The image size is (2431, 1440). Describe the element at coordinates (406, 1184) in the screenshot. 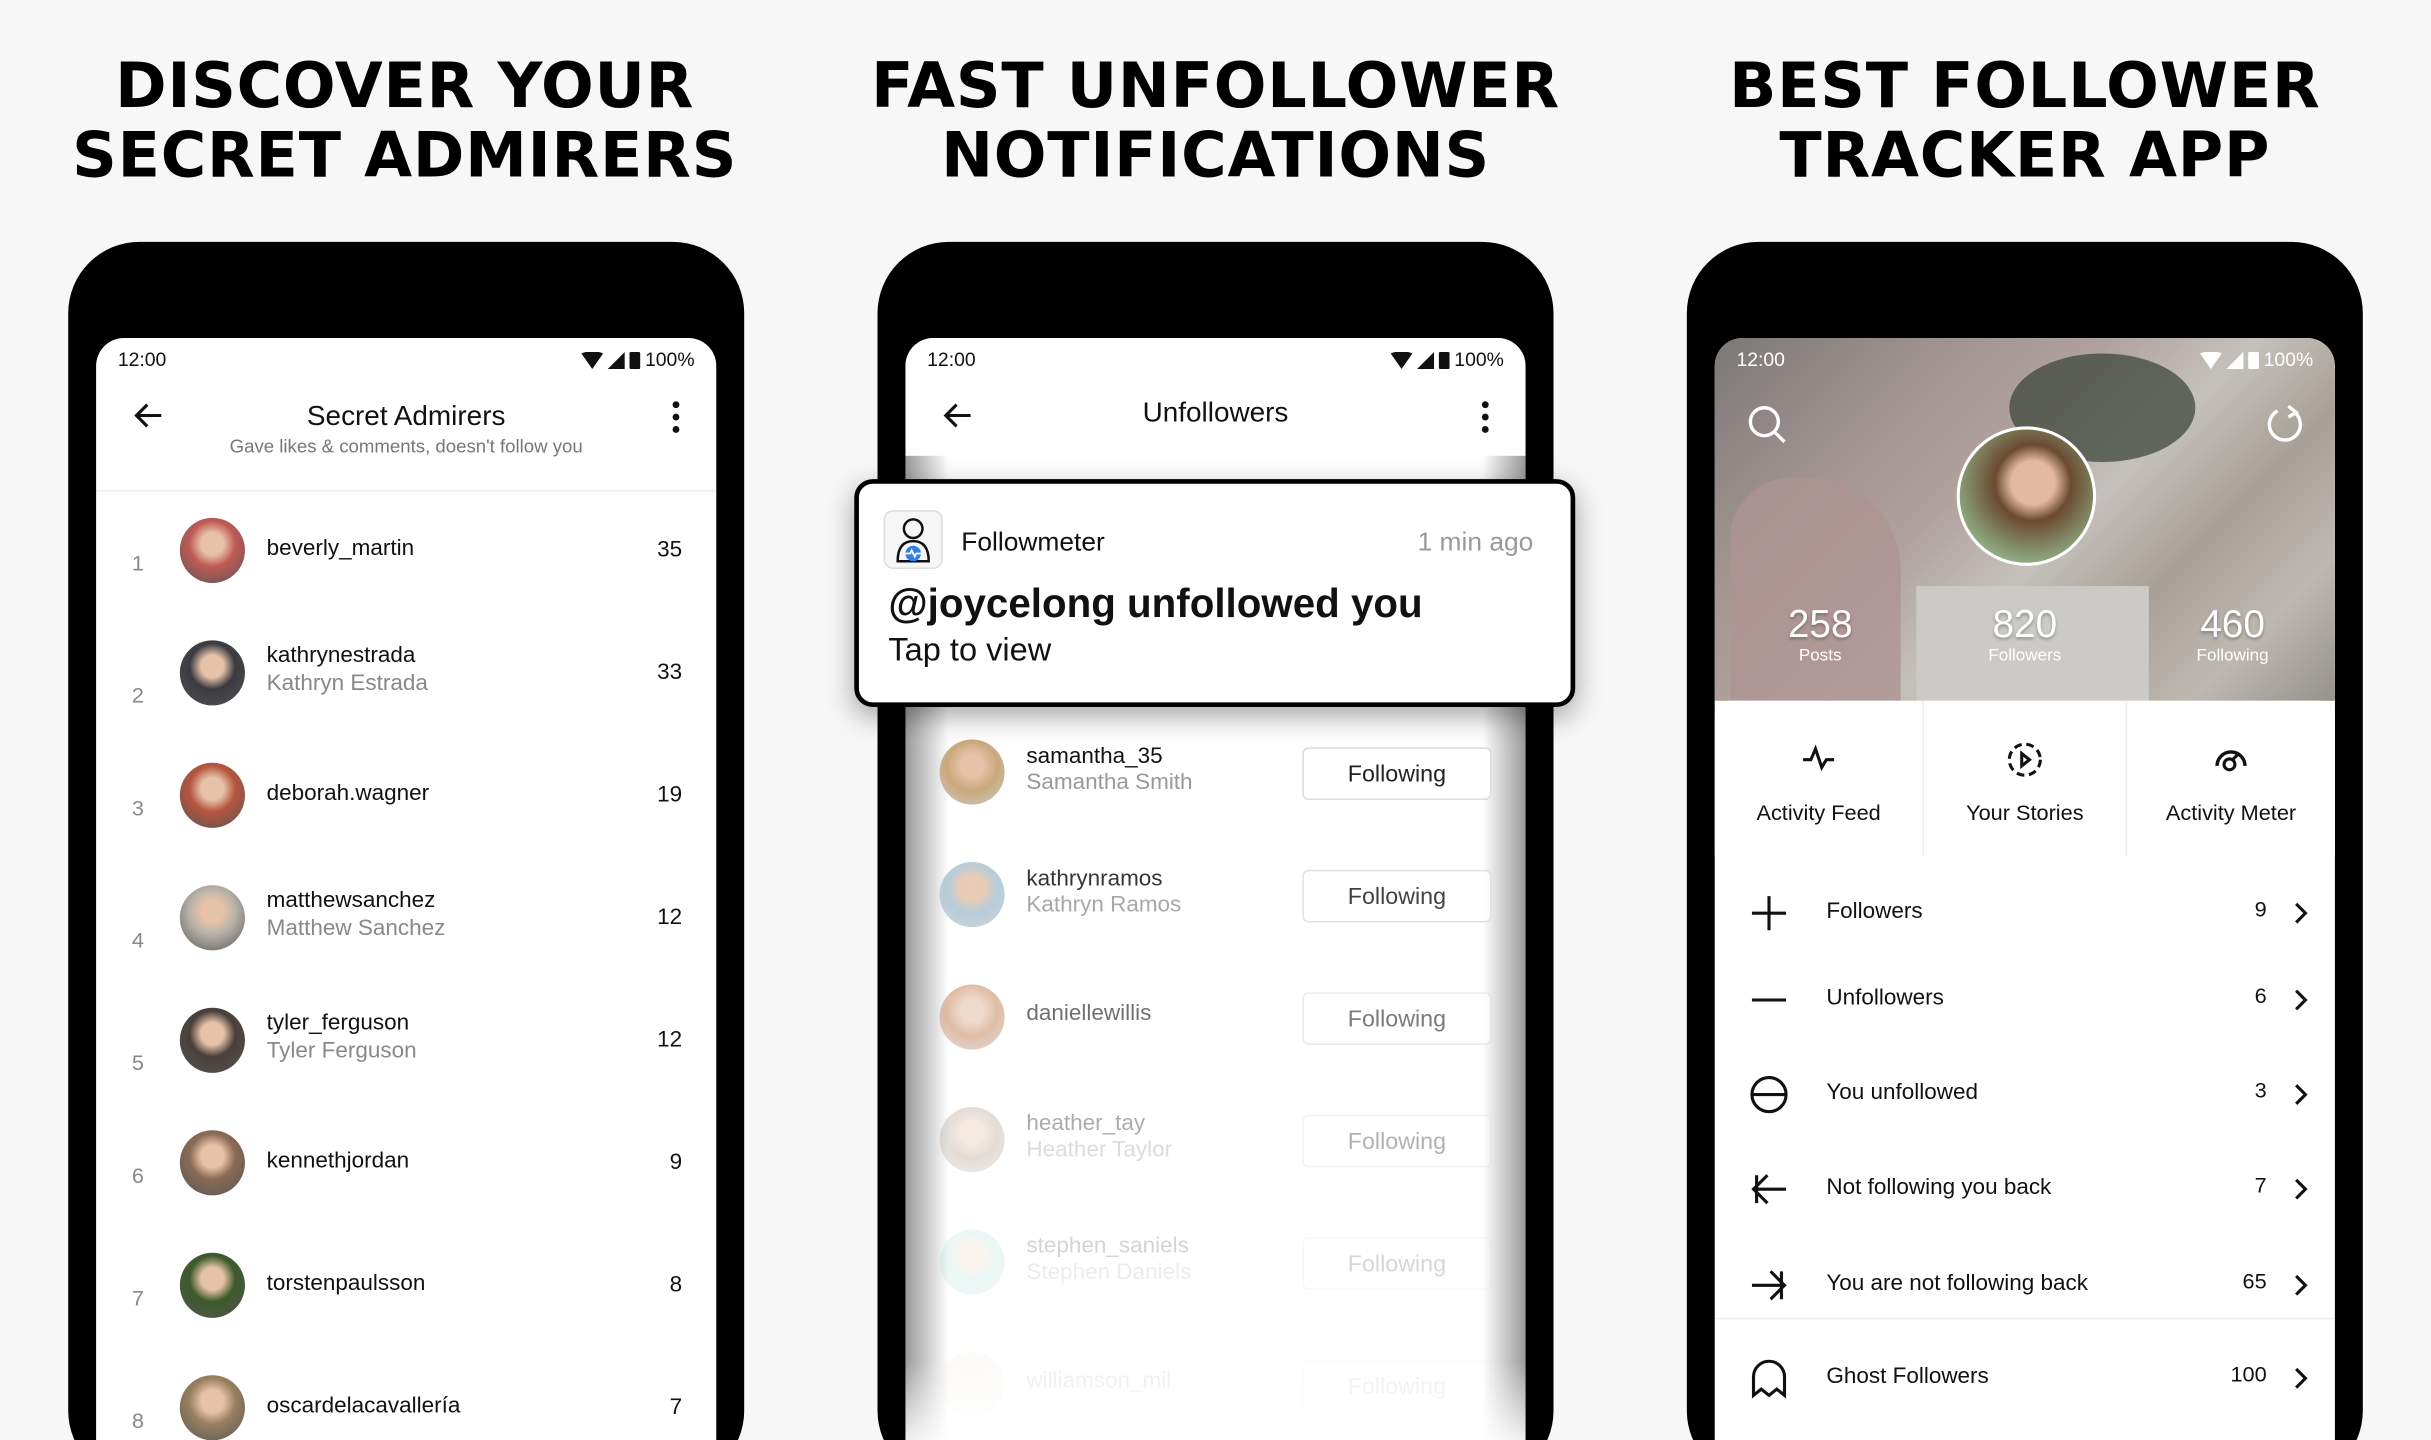

I see `admirer-row: 6 kennethjordan 9` at that location.